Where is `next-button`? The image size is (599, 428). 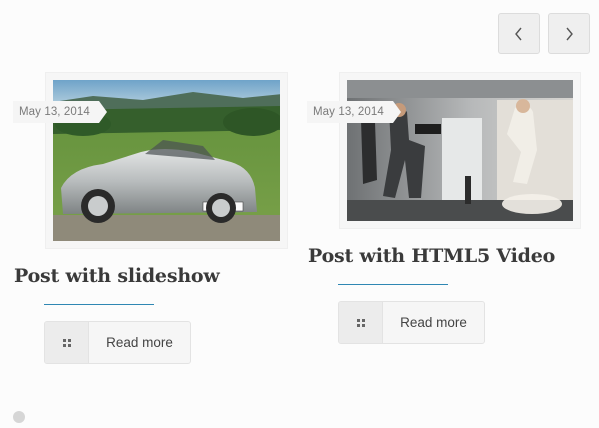
next-button is located at coordinates (569, 33).